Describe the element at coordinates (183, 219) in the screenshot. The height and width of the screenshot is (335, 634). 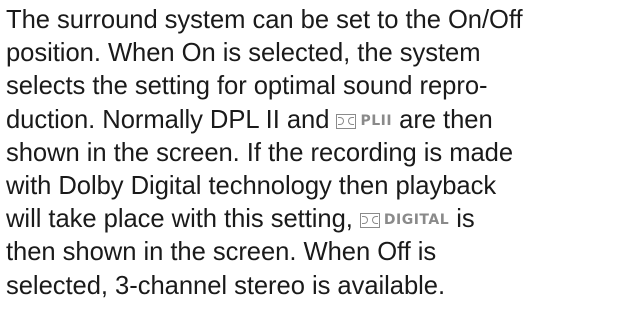
I see `line-7-text-before: will take place with this setting,` at that location.